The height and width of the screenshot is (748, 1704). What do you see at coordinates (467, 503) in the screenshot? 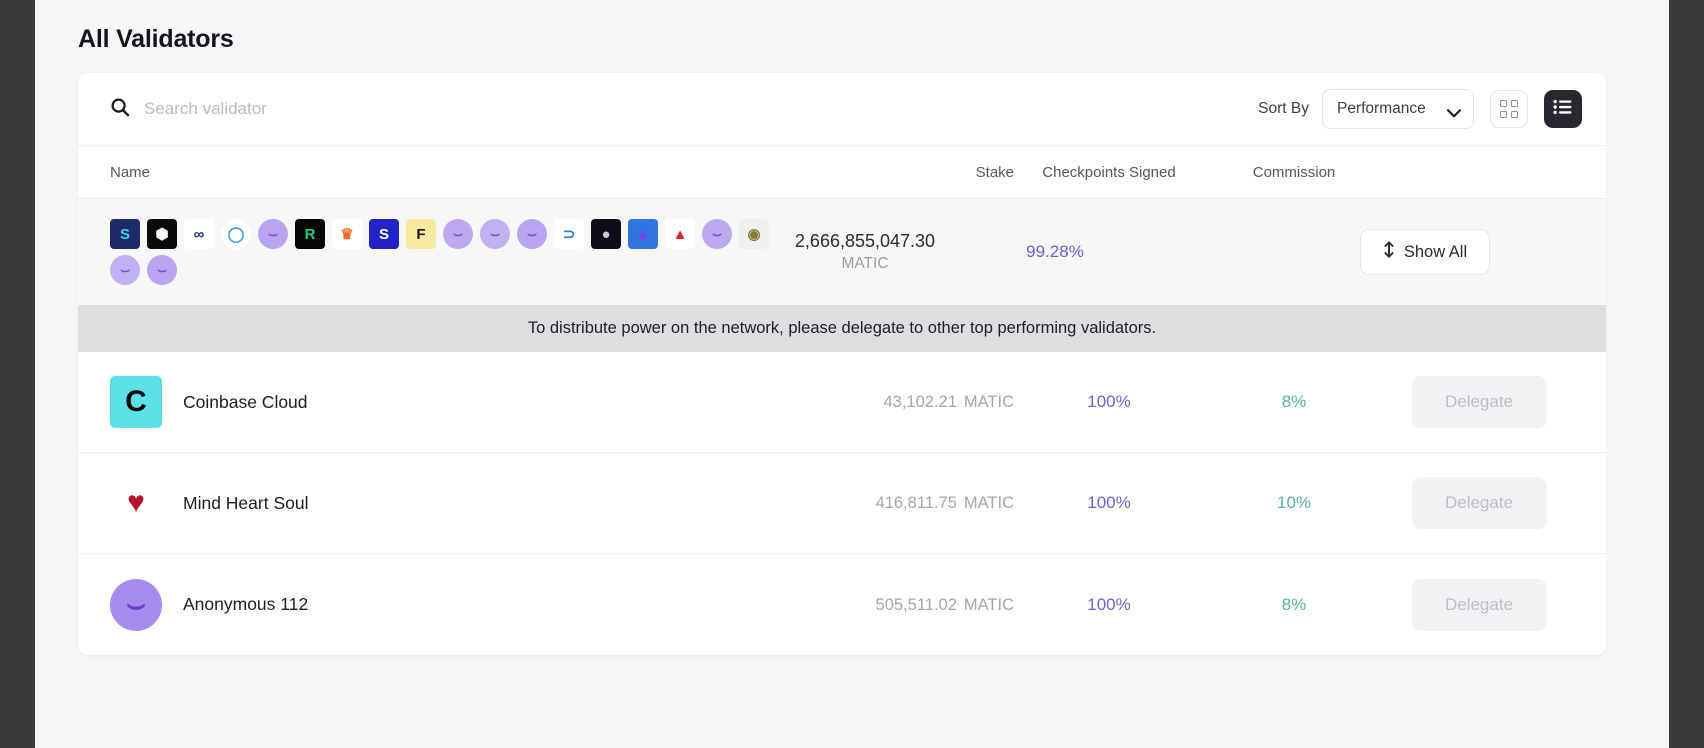
I see `validator-name-cell: ♥ Mind Heart Soul` at bounding box center [467, 503].